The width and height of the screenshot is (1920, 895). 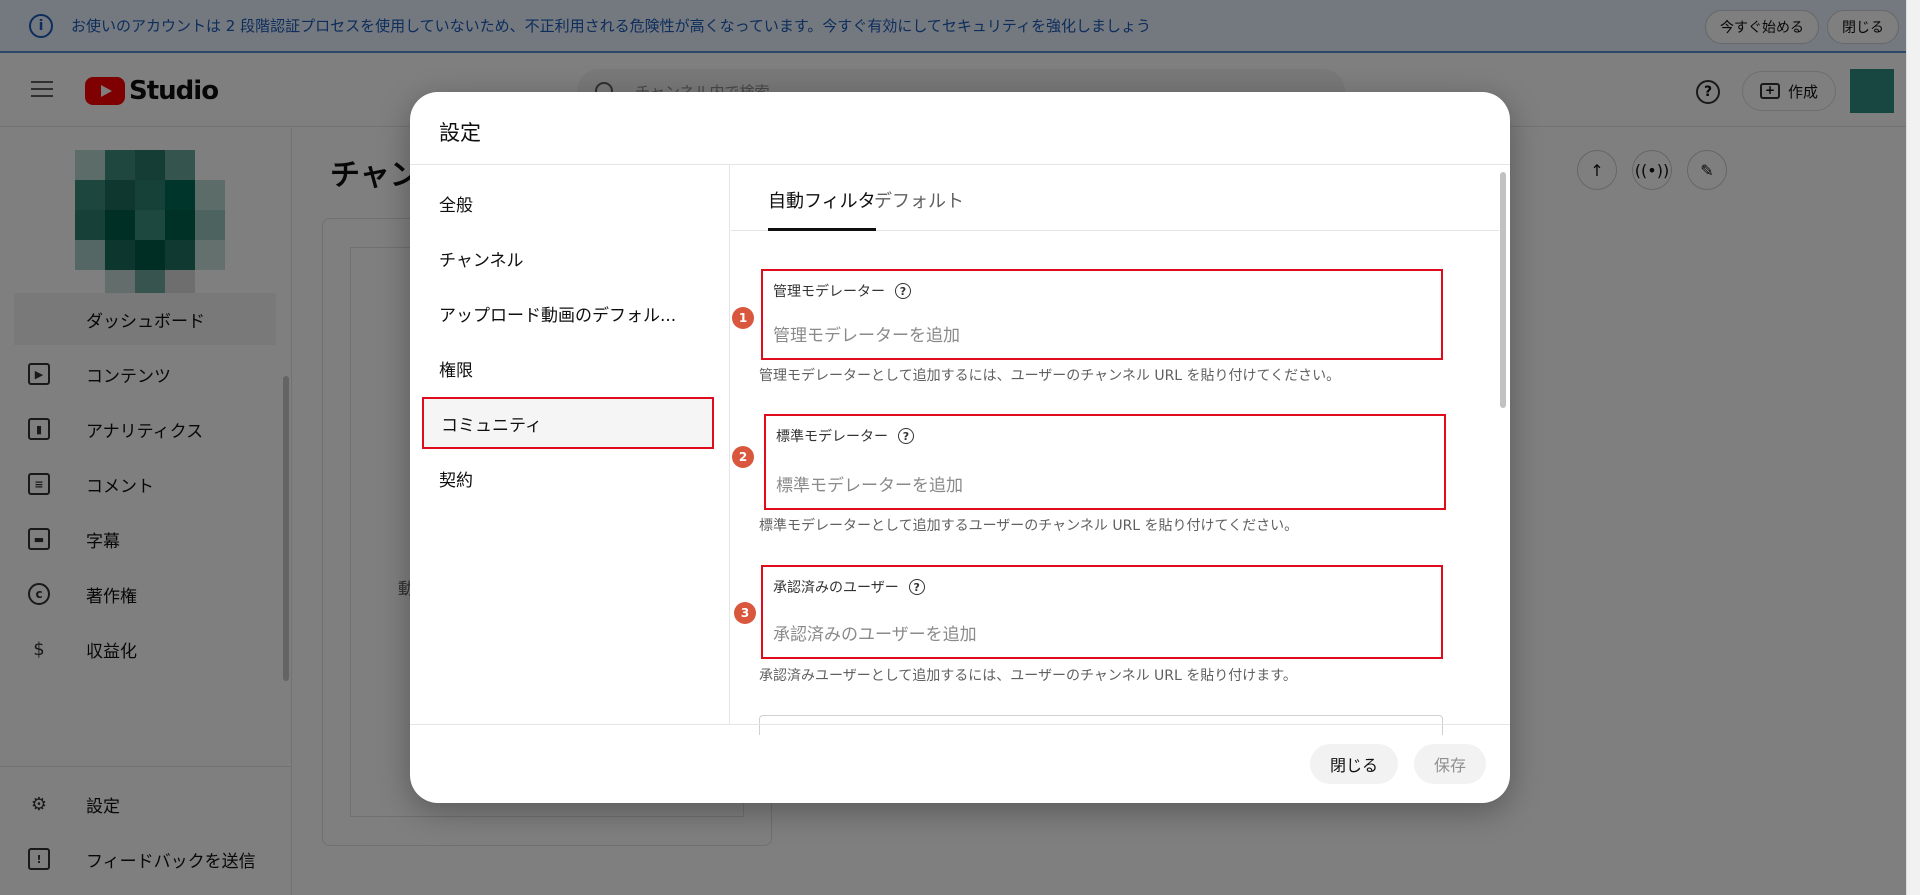 I want to click on page-scrollbar, so click(x=1913, y=447).